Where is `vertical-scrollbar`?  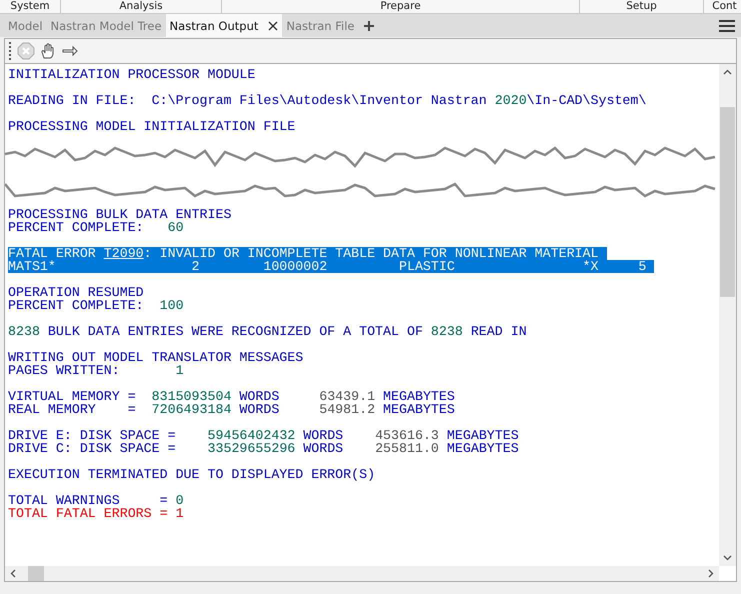
vertical-scrollbar is located at coordinates (727, 315).